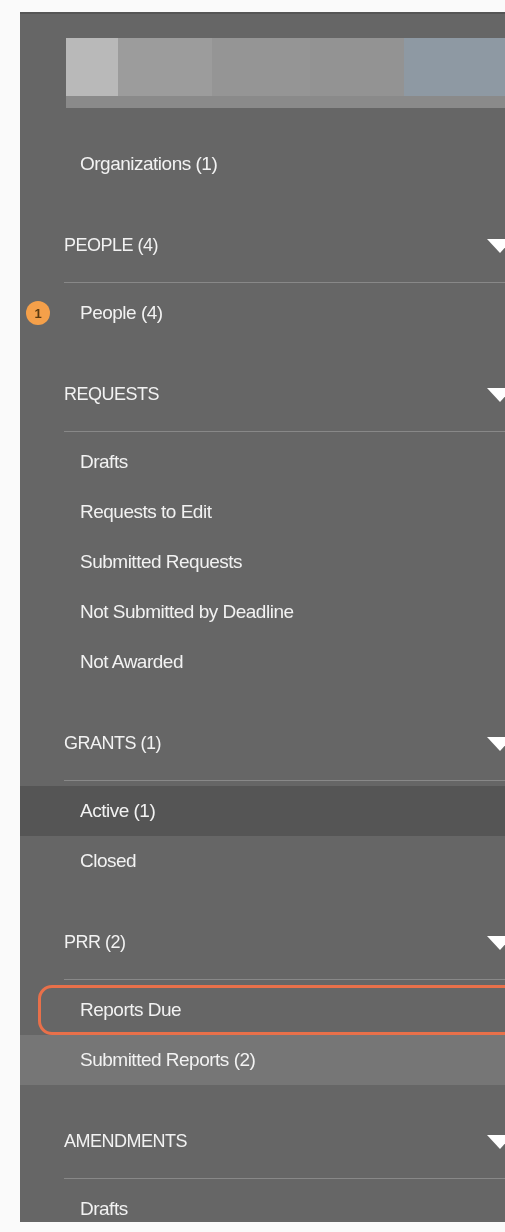  What do you see at coordinates (95, 942) in the screenshot?
I see `section-header: PRR (2)` at bounding box center [95, 942].